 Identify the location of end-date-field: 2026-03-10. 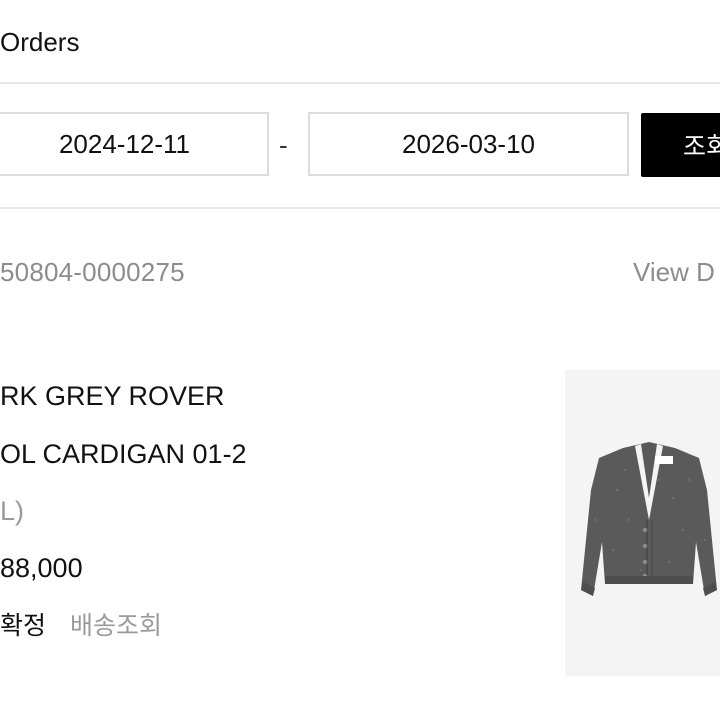
(468, 144).